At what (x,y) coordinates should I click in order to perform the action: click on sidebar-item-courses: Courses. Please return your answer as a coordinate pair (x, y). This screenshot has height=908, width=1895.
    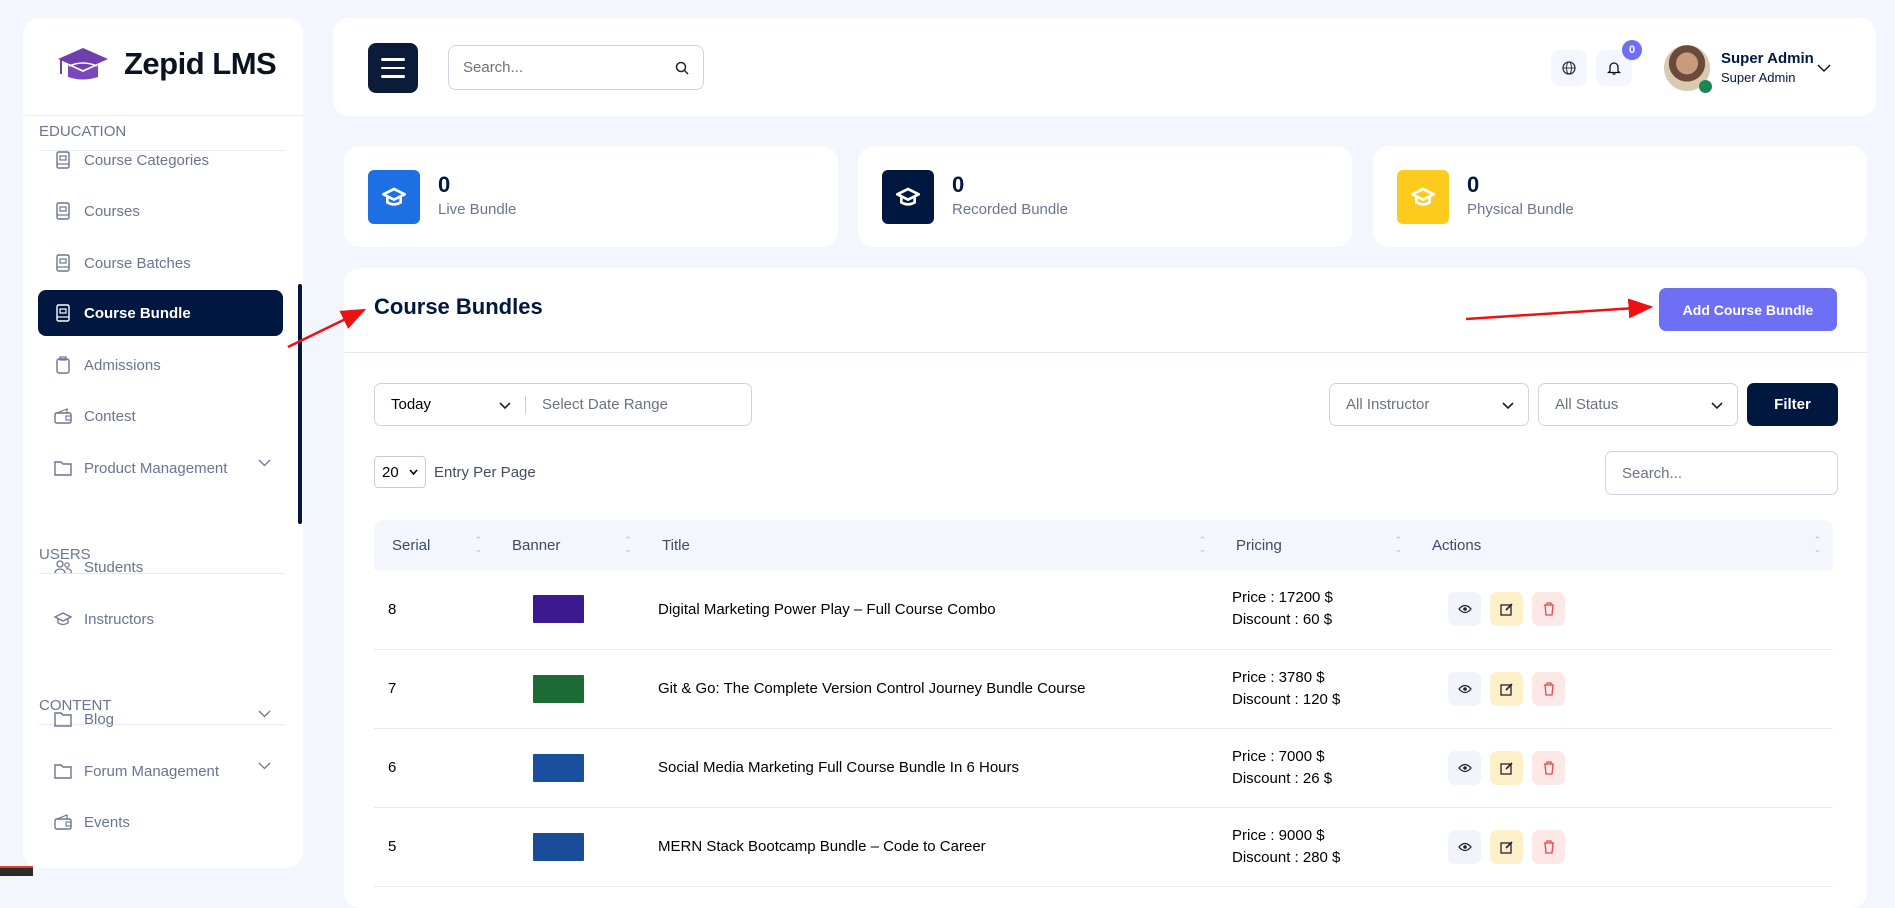
    Looking at the image, I should click on (160, 211).